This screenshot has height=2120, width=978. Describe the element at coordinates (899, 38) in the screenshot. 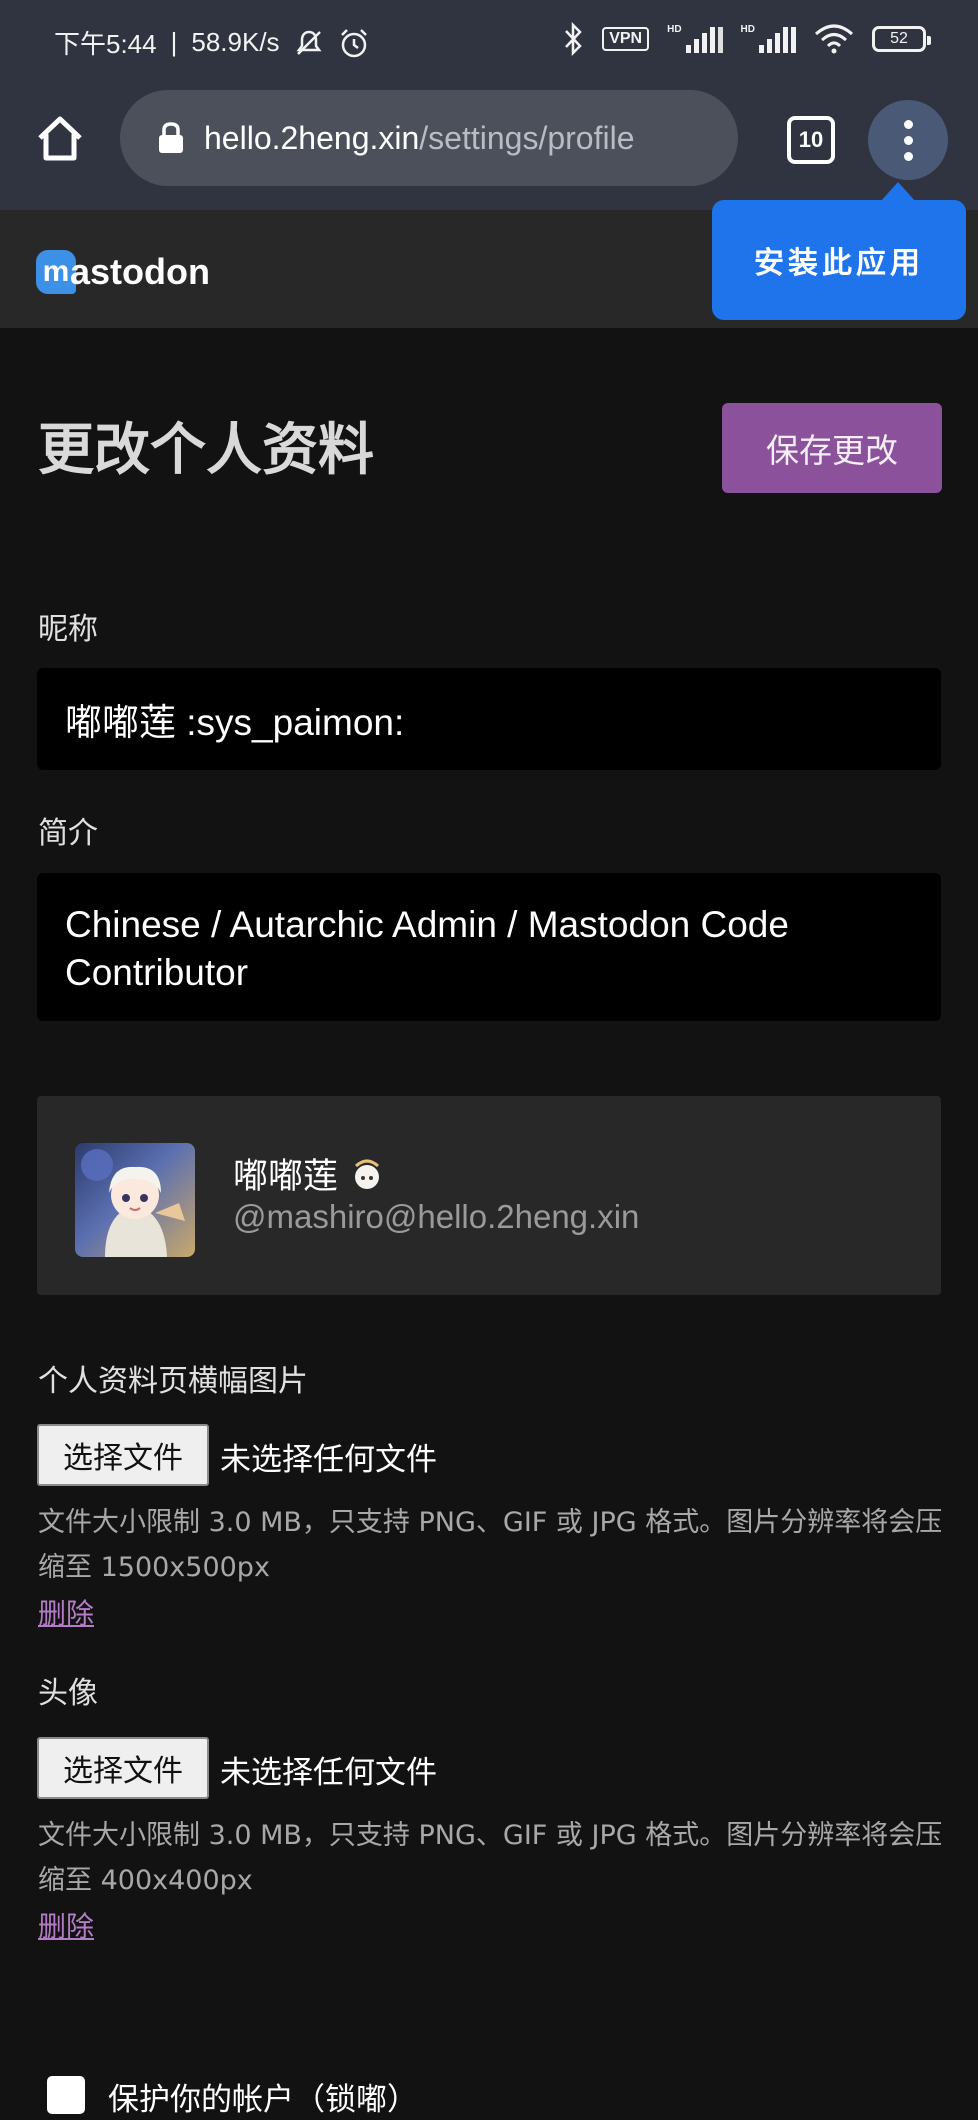

I see `battery-level: 52` at that location.